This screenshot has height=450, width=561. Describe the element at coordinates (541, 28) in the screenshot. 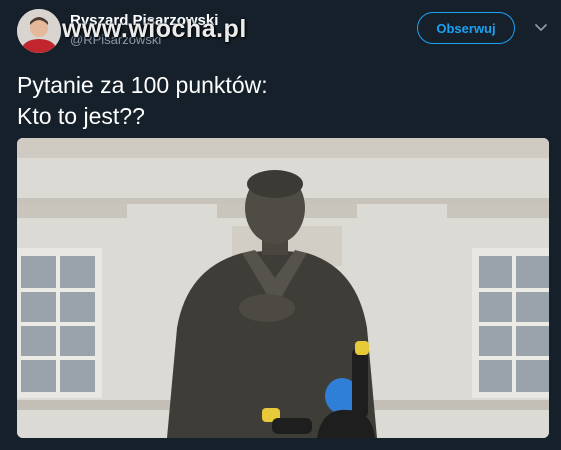

I see `chevron-down-icon` at that location.